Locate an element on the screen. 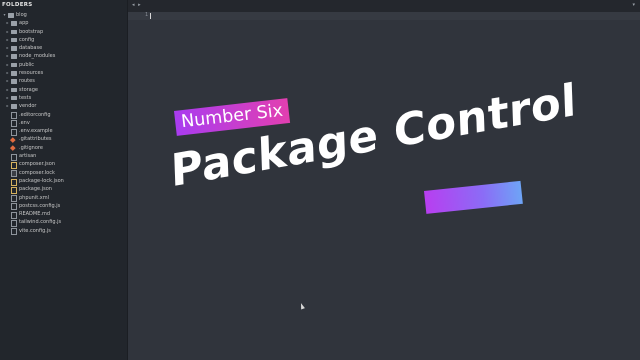  tab-bar: ◂ ▸ ▾ is located at coordinates (384, 6).